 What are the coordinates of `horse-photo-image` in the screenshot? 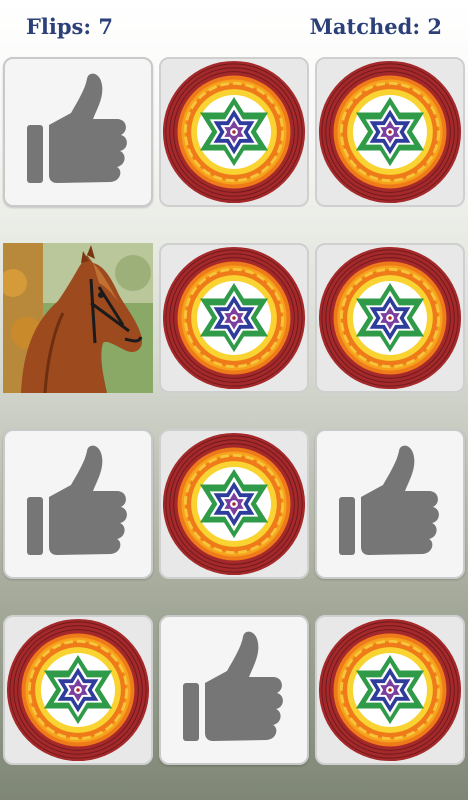 It's located at (78, 318).